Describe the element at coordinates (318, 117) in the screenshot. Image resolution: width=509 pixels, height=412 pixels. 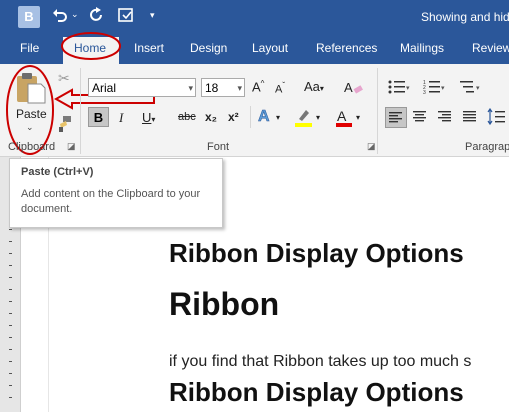
I see `highlight-dropdown-icon: ▾` at that location.